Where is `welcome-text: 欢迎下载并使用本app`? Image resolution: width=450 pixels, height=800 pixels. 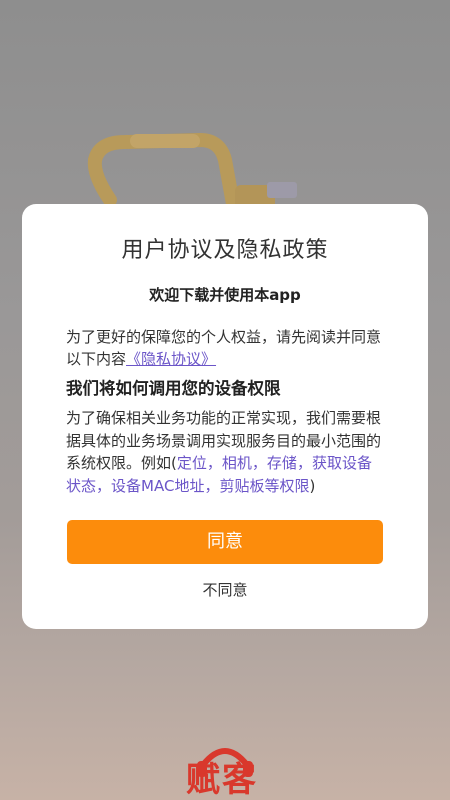 welcome-text: 欢迎下载并使用本app is located at coordinates (225, 295).